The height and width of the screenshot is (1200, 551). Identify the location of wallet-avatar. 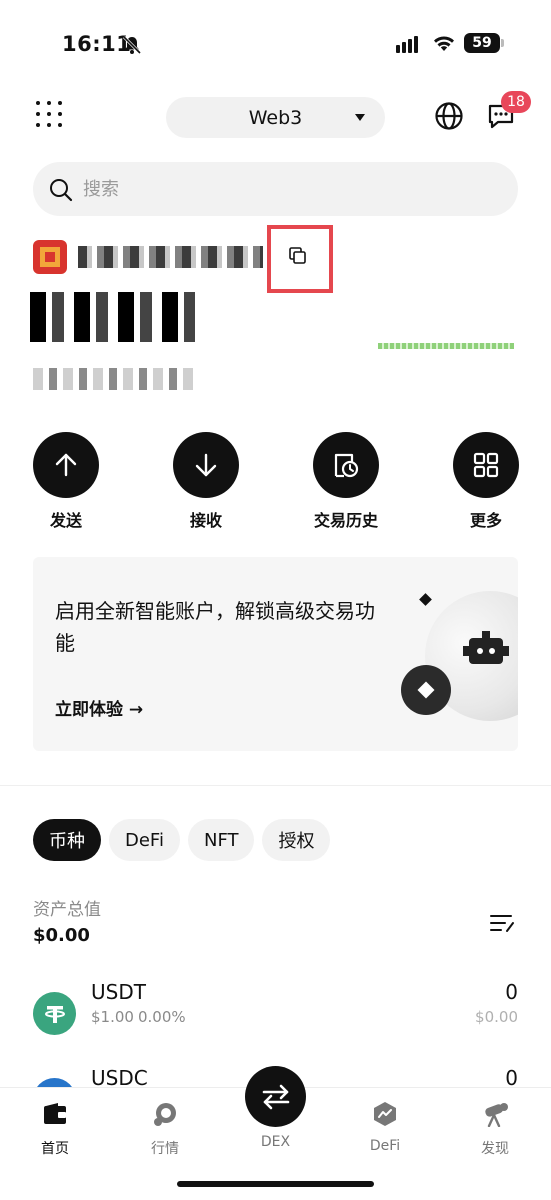
(50, 257).